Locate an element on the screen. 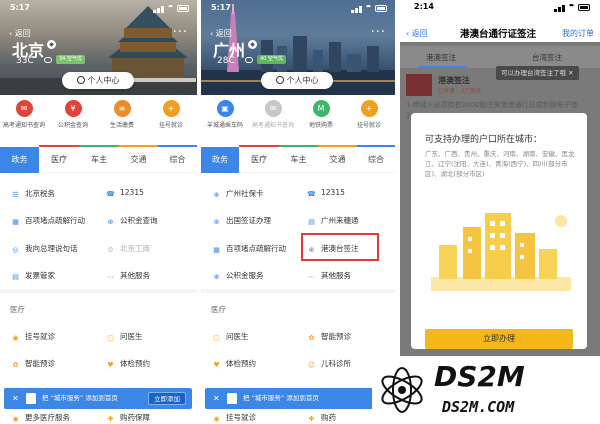 The image size is (600, 424). service-item-visa: ⊕ 出国签证办理 is located at coordinates (241, 221).